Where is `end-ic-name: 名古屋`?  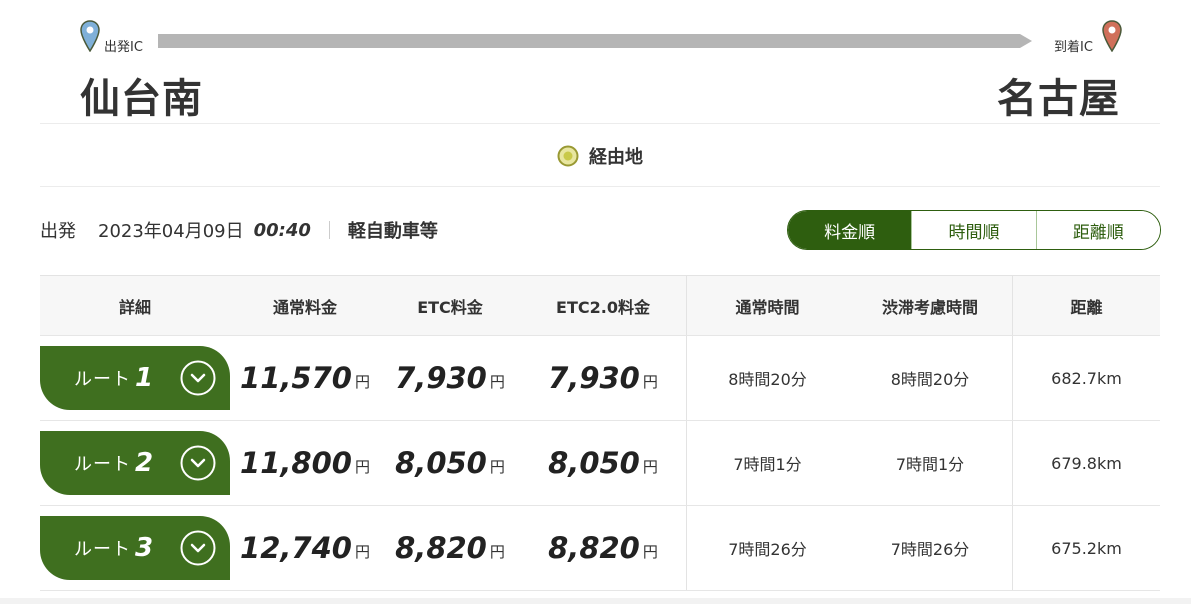 end-ic-name: 名古屋 is located at coordinates (1058, 99).